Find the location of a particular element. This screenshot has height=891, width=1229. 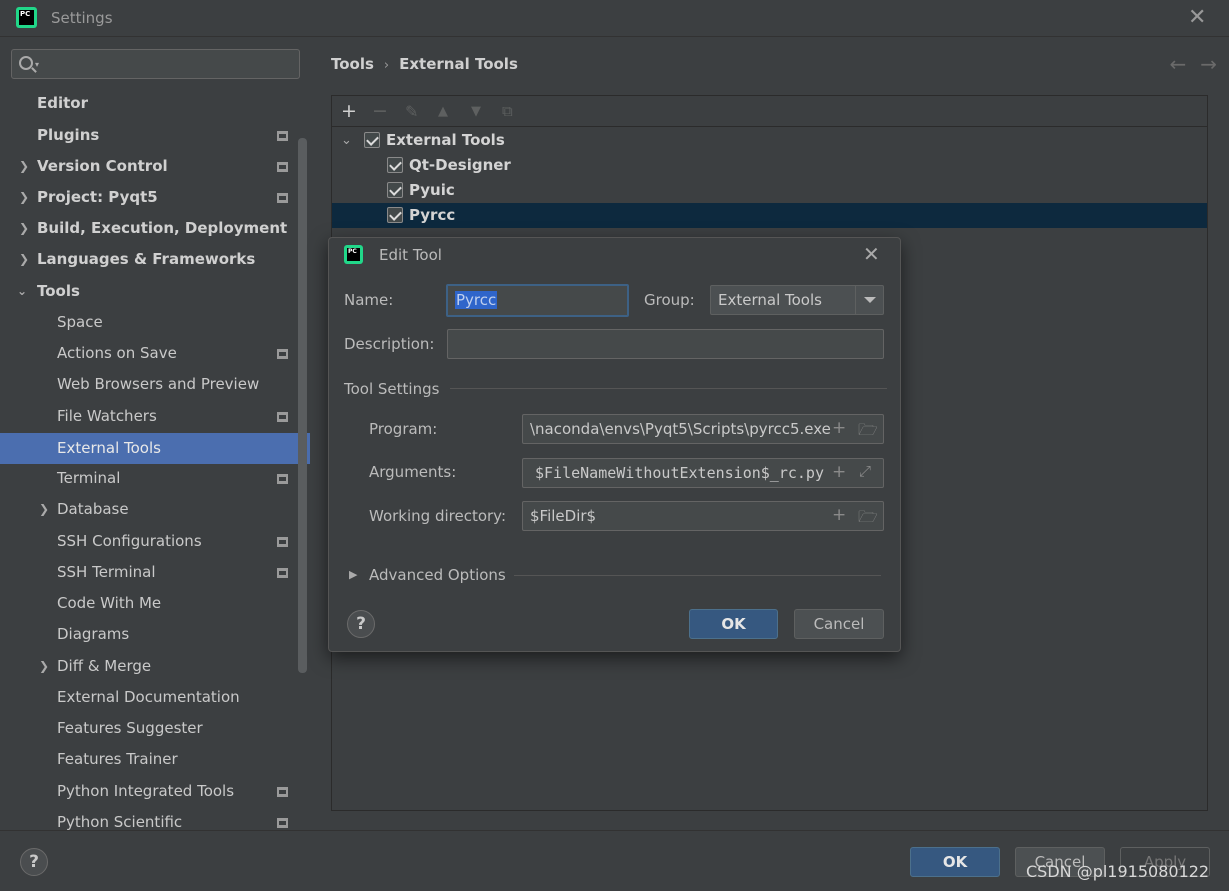

sidebar-item-terminal: Terminal is located at coordinates (155, 478).